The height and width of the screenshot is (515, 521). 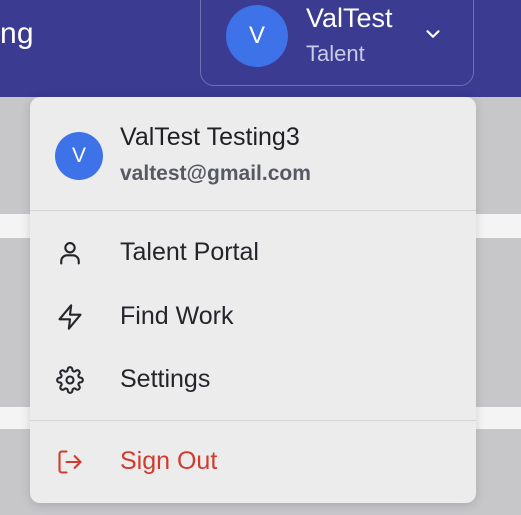 What do you see at coordinates (169, 461) in the screenshot?
I see `menu-item-label: Sign Out` at bounding box center [169, 461].